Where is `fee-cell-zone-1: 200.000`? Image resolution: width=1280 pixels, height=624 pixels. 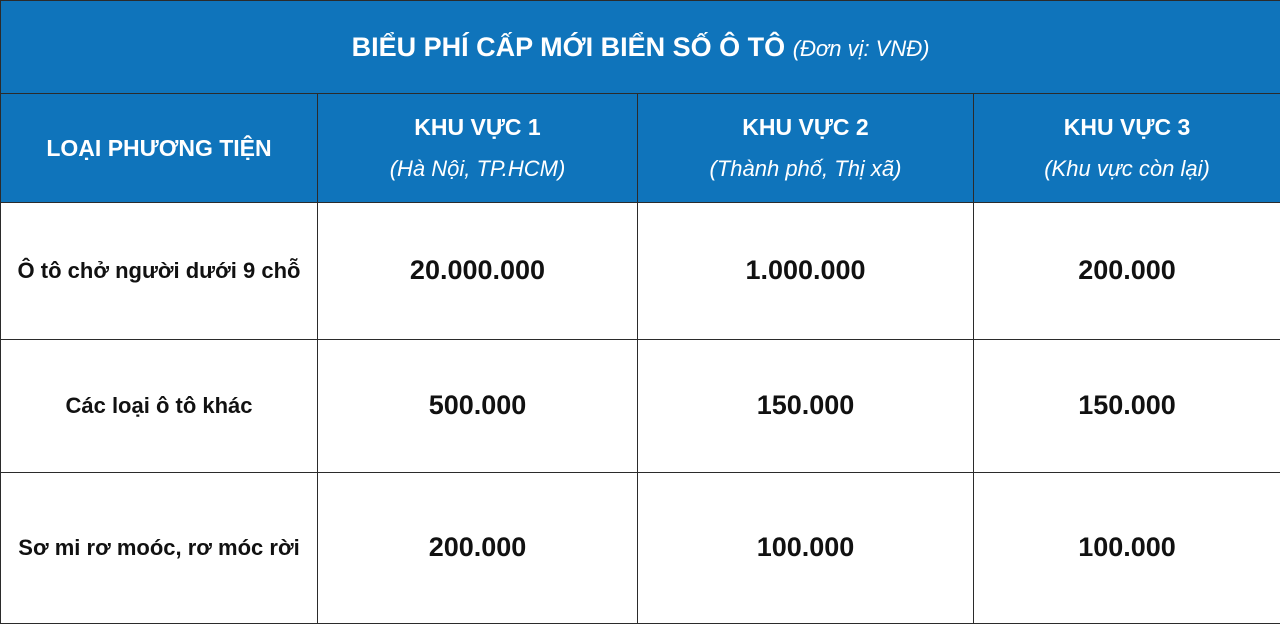 fee-cell-zone-1: 200.000 is located at coordinates (477, 547).